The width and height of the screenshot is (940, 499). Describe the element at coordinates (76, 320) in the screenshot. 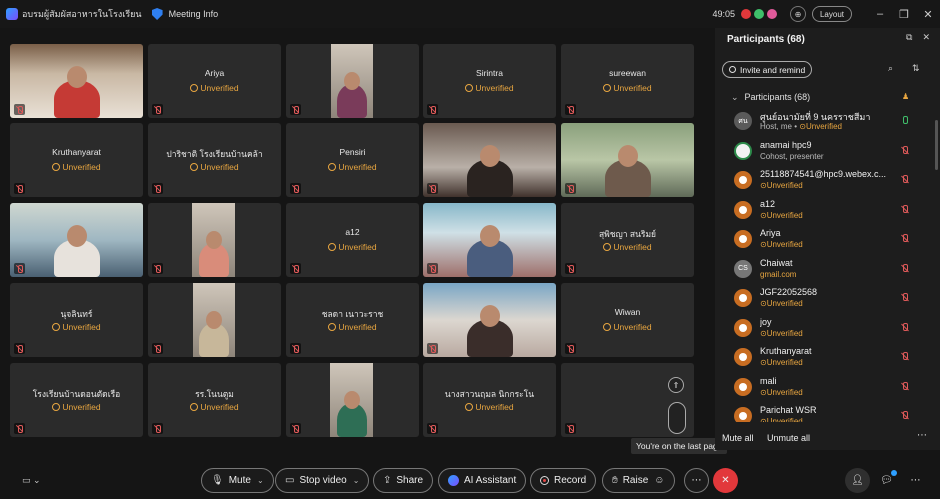

I see `video-tile: นุจลินทร์ Unverified` at that location.